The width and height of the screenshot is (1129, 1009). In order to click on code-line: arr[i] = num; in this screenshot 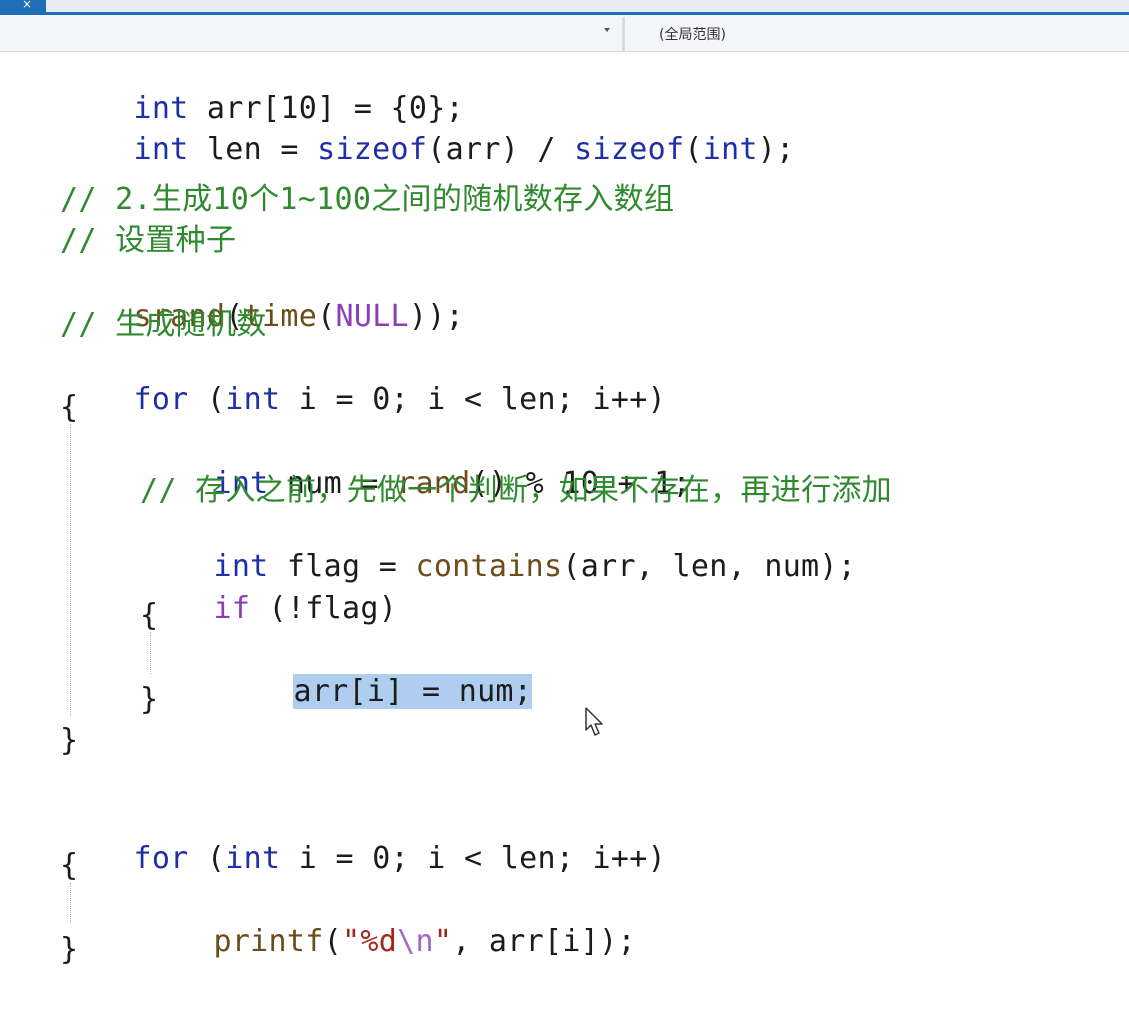, I will do `click(376, 675)`.